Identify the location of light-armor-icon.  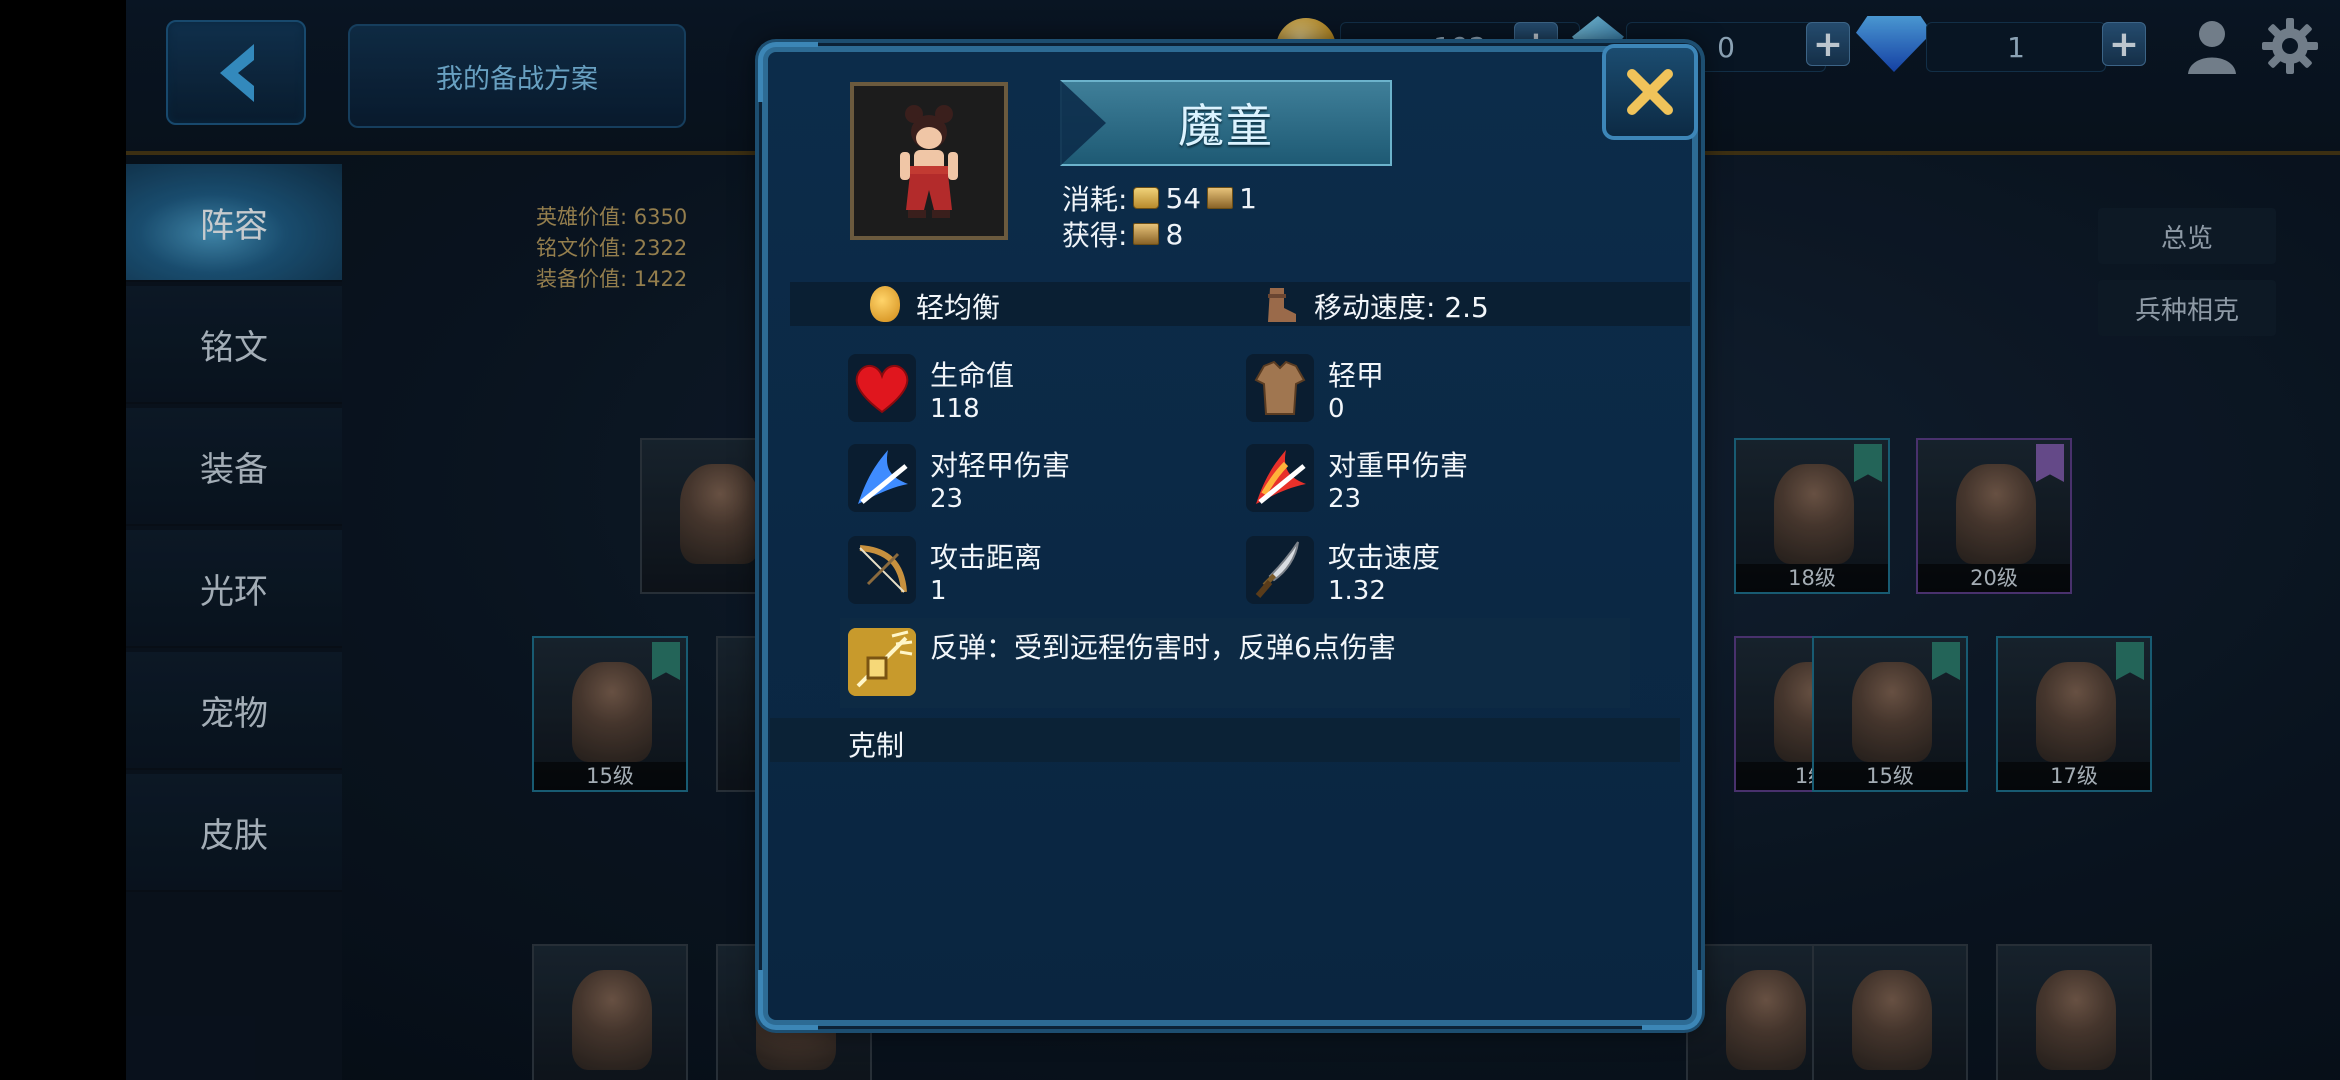
(1280, 387).